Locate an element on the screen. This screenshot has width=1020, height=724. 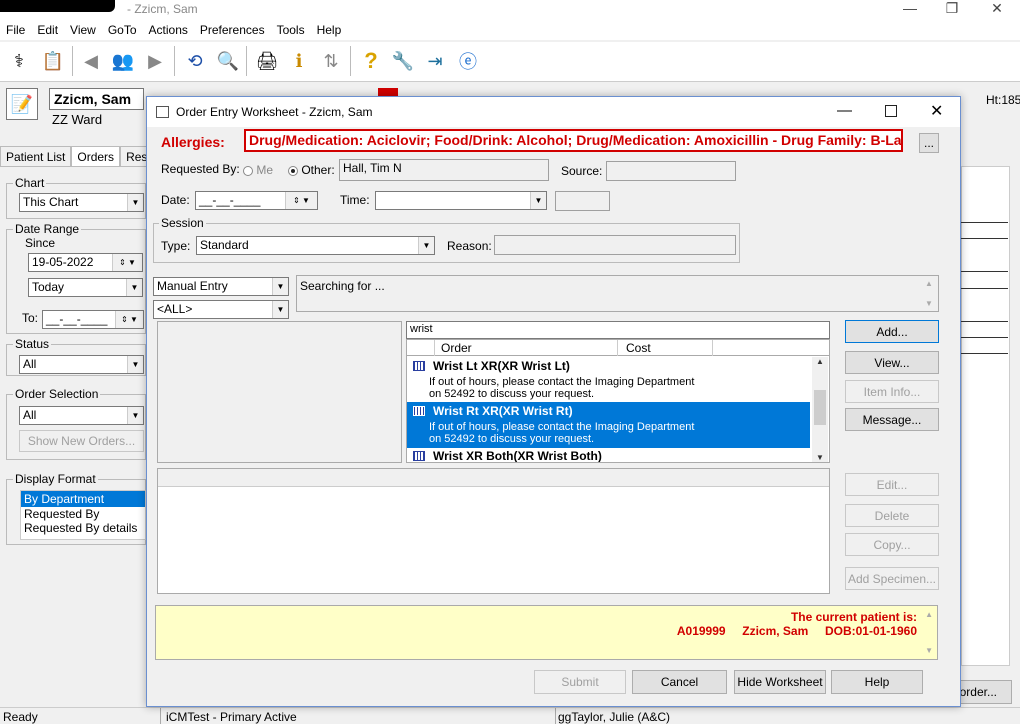
results-scrollbar: ▲ ▼ is located at coordinates (820, 409).